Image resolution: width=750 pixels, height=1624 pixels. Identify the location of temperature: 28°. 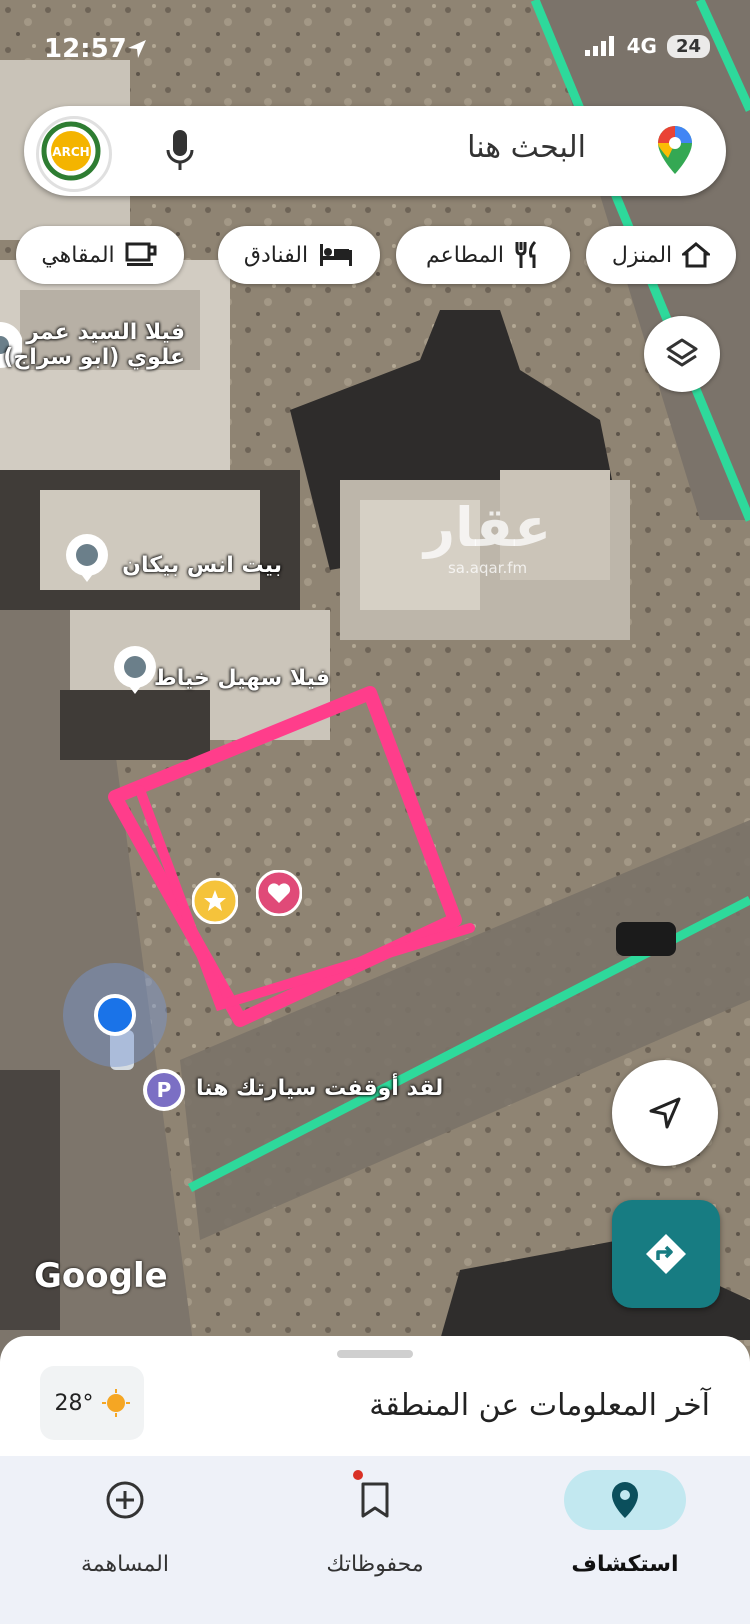
(74, 1403).